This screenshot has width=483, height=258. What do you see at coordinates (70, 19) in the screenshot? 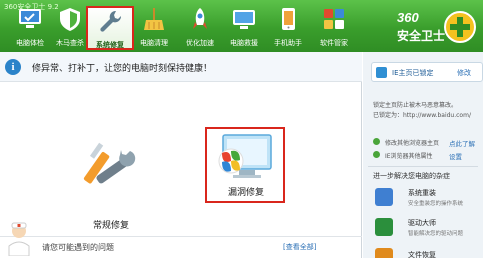
I see `shield-icon` at bounding box center [70, 19].